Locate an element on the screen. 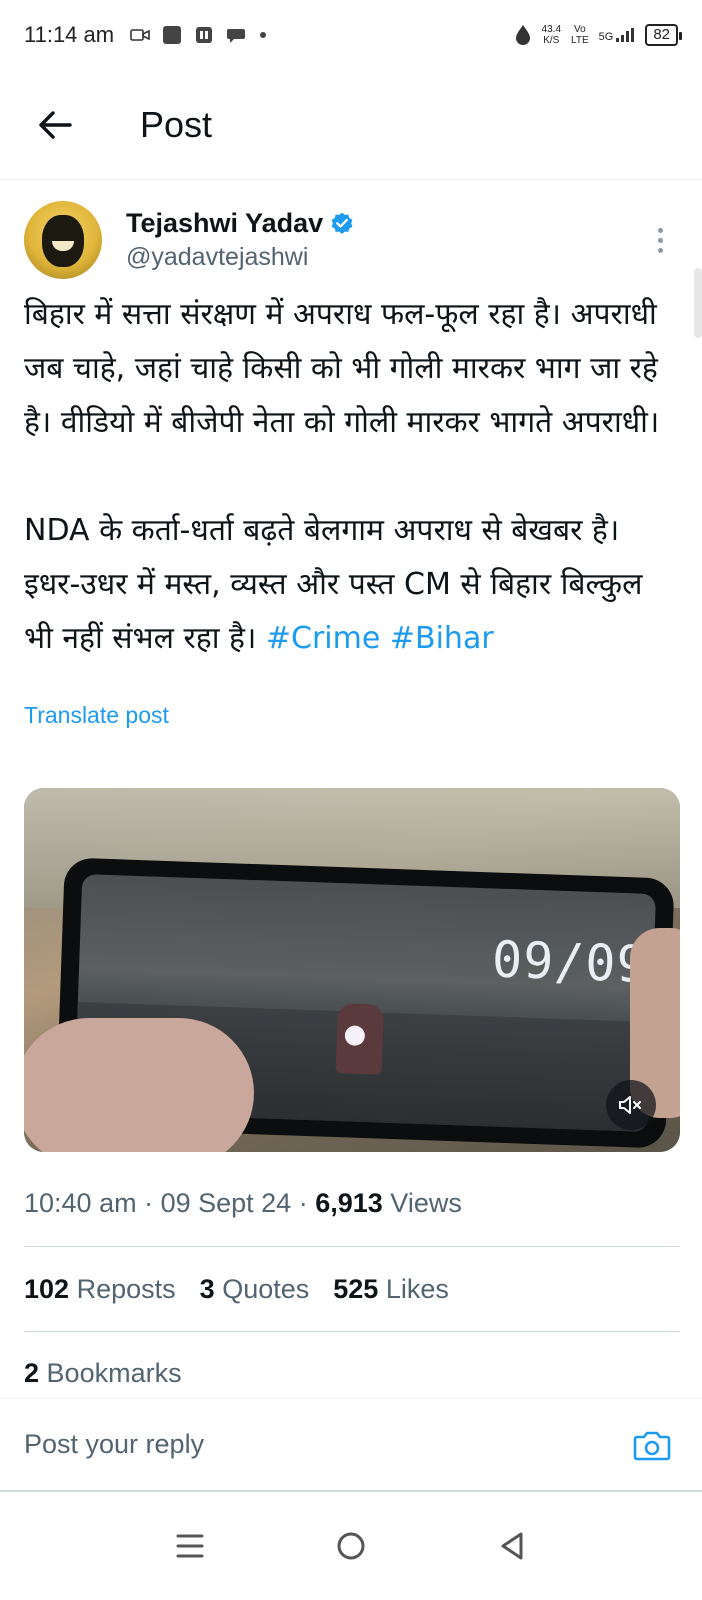  signal-bars-icon is located at coordinates (625, 35).